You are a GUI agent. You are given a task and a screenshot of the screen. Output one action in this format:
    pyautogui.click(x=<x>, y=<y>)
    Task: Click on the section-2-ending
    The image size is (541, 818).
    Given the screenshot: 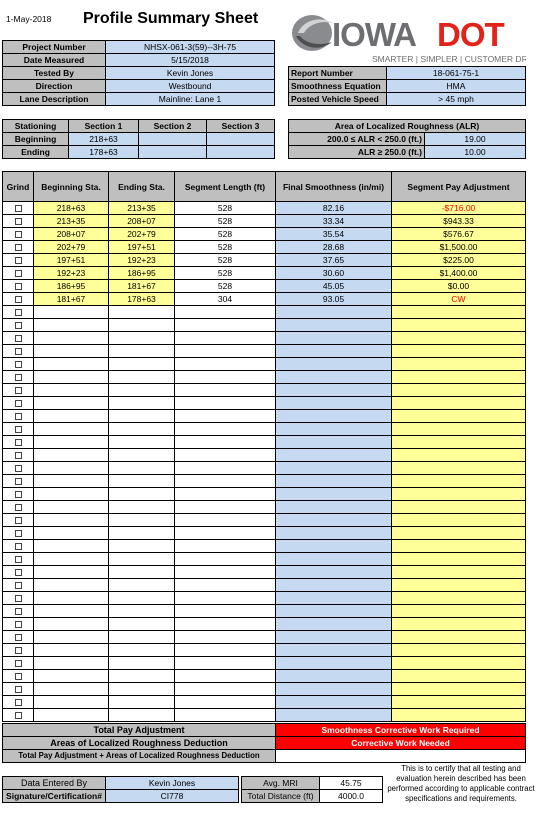 What is the action you would take?
    pyautogui.click(x=172, y=152)
    